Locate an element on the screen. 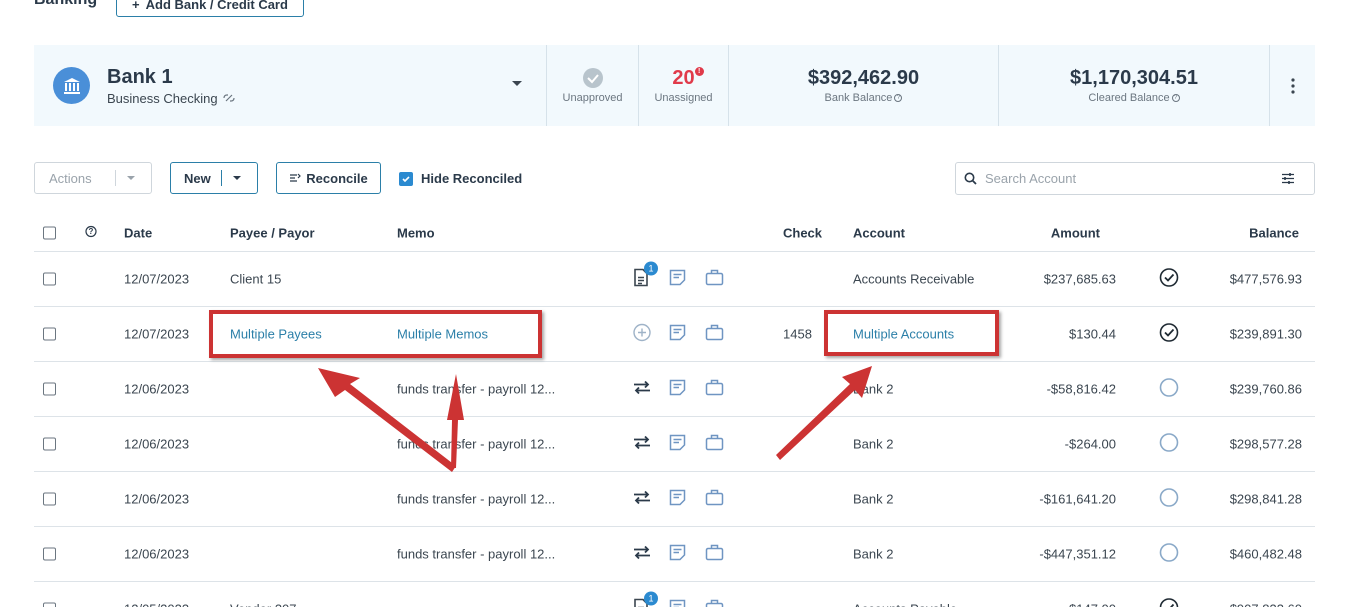 This screenshot has width=1366, height=607. row-balance: $460,482.48 is located at coordinates (1265, 554).